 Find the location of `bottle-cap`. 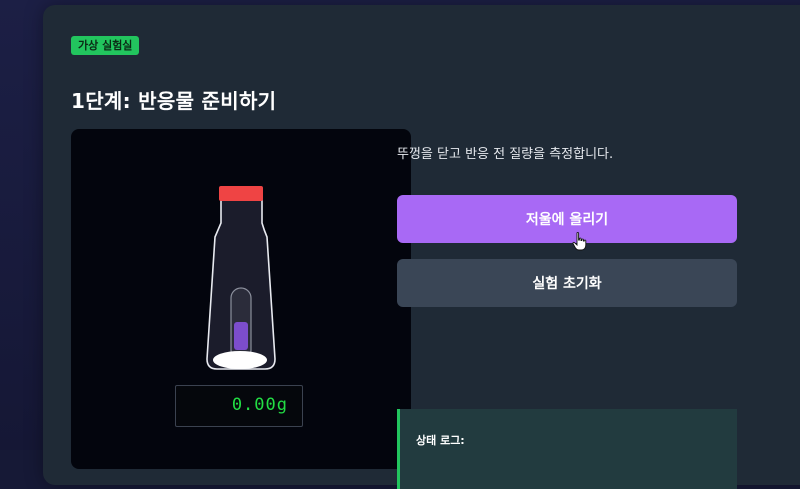

bottle-cap is located at coordinates (241, 193).